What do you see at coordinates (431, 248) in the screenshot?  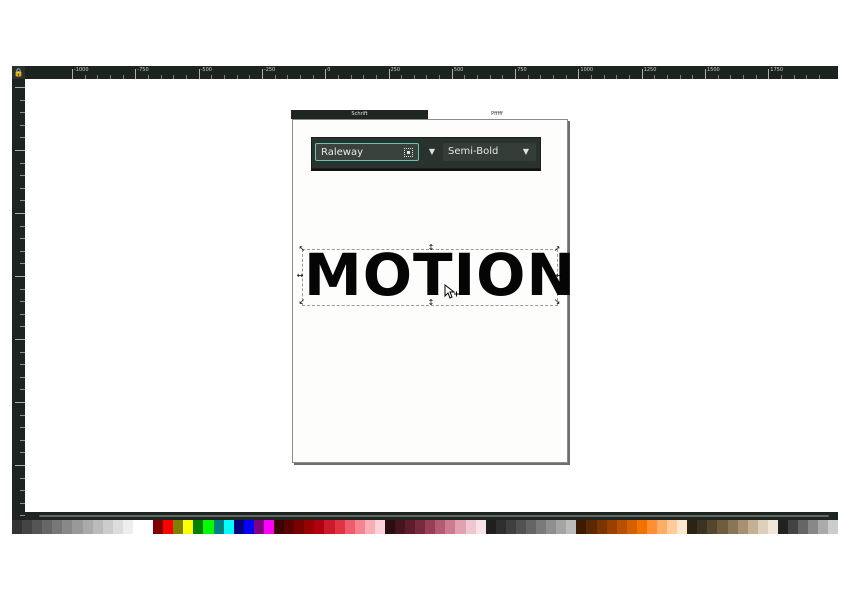 I see `scale-handle-top-icon: ↕` at bounding box center [431, 248].